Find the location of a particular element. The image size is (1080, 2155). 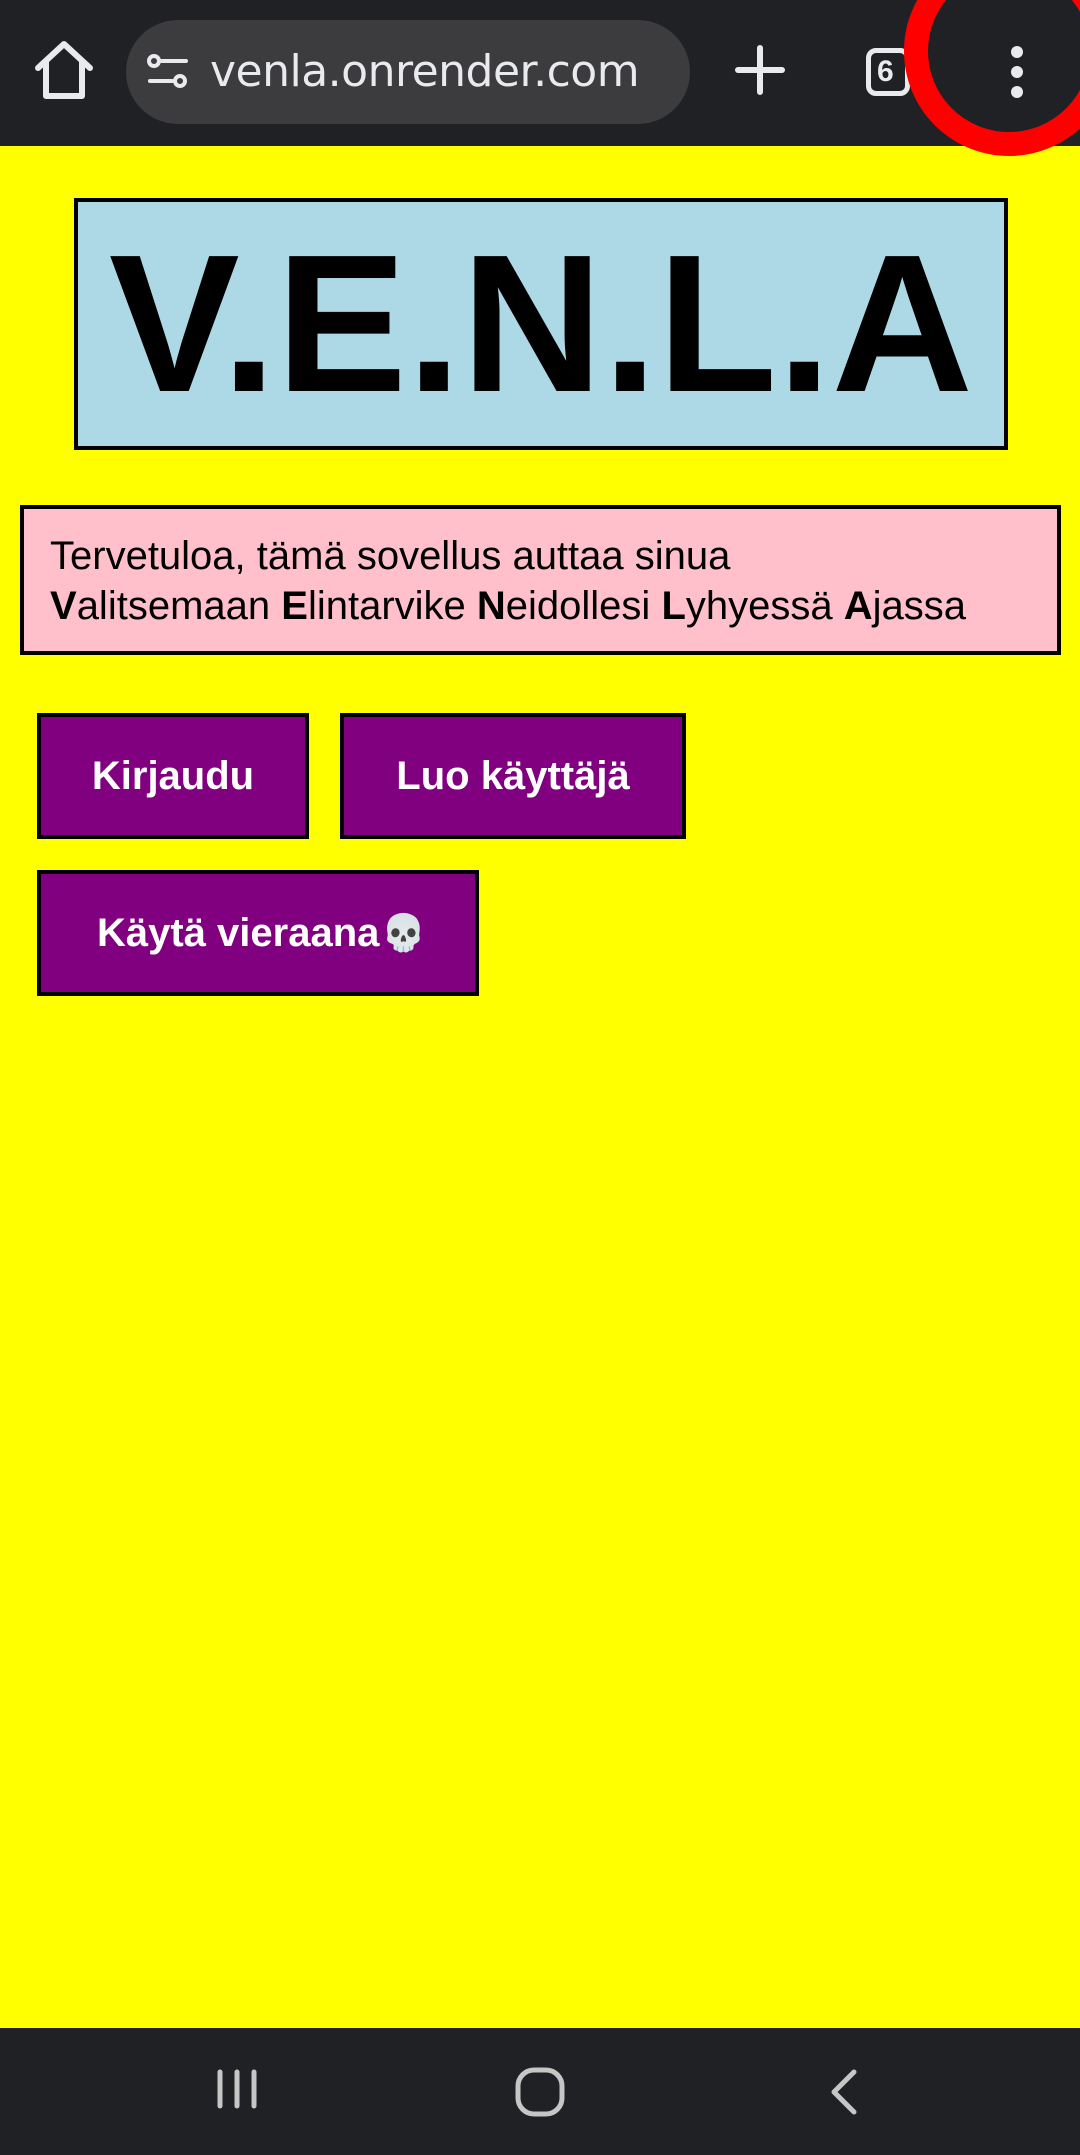

login-button-label: Kirjaudu is located at coordinates (173, 775).